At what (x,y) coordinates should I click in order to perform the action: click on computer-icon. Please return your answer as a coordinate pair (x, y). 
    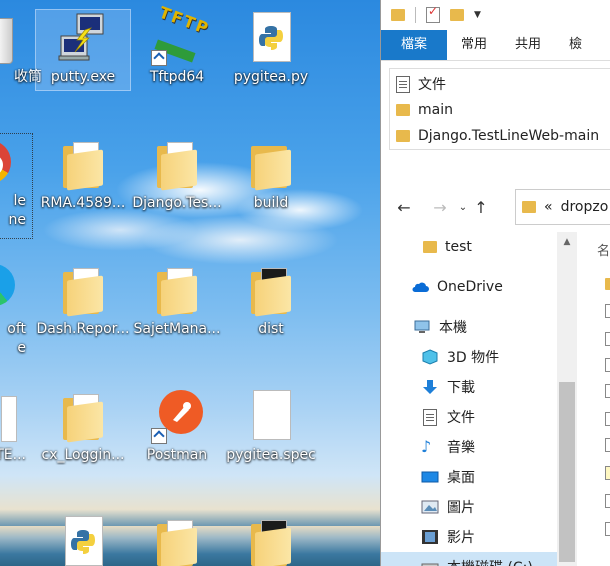
    Looking at the image, I should click on (422, 326).